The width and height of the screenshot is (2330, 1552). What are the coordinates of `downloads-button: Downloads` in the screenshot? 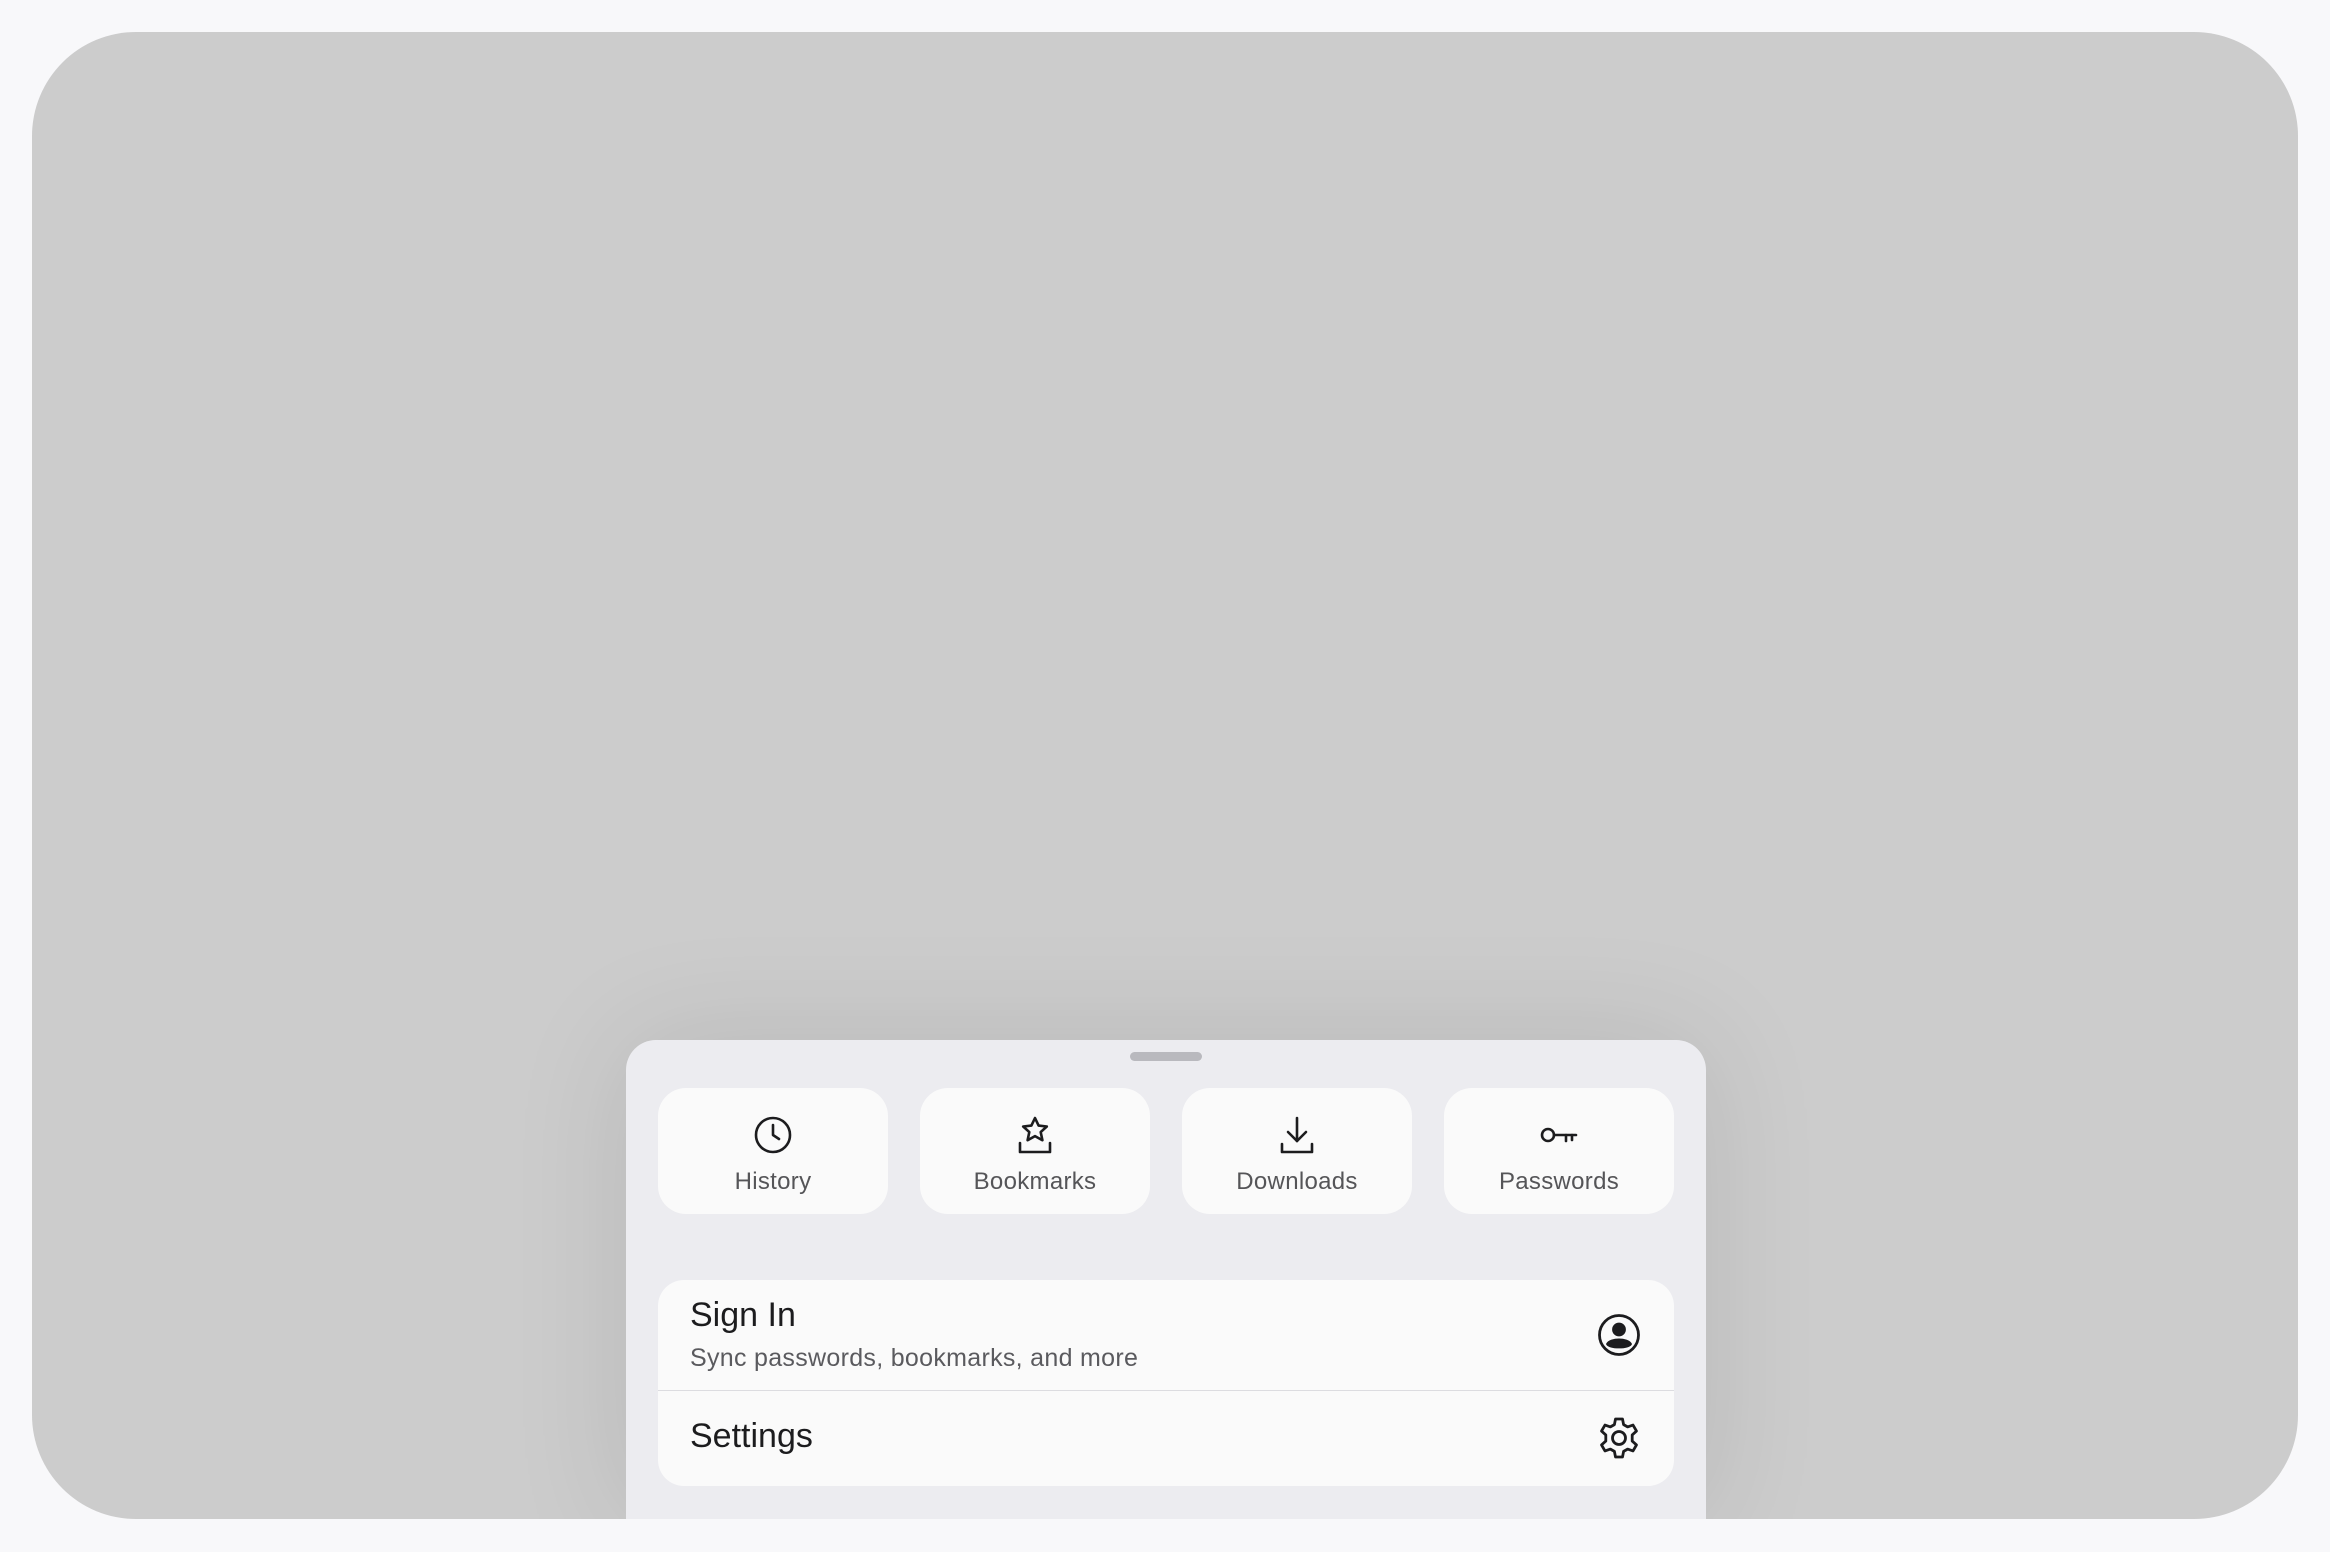 It's located at (1297, 1151).